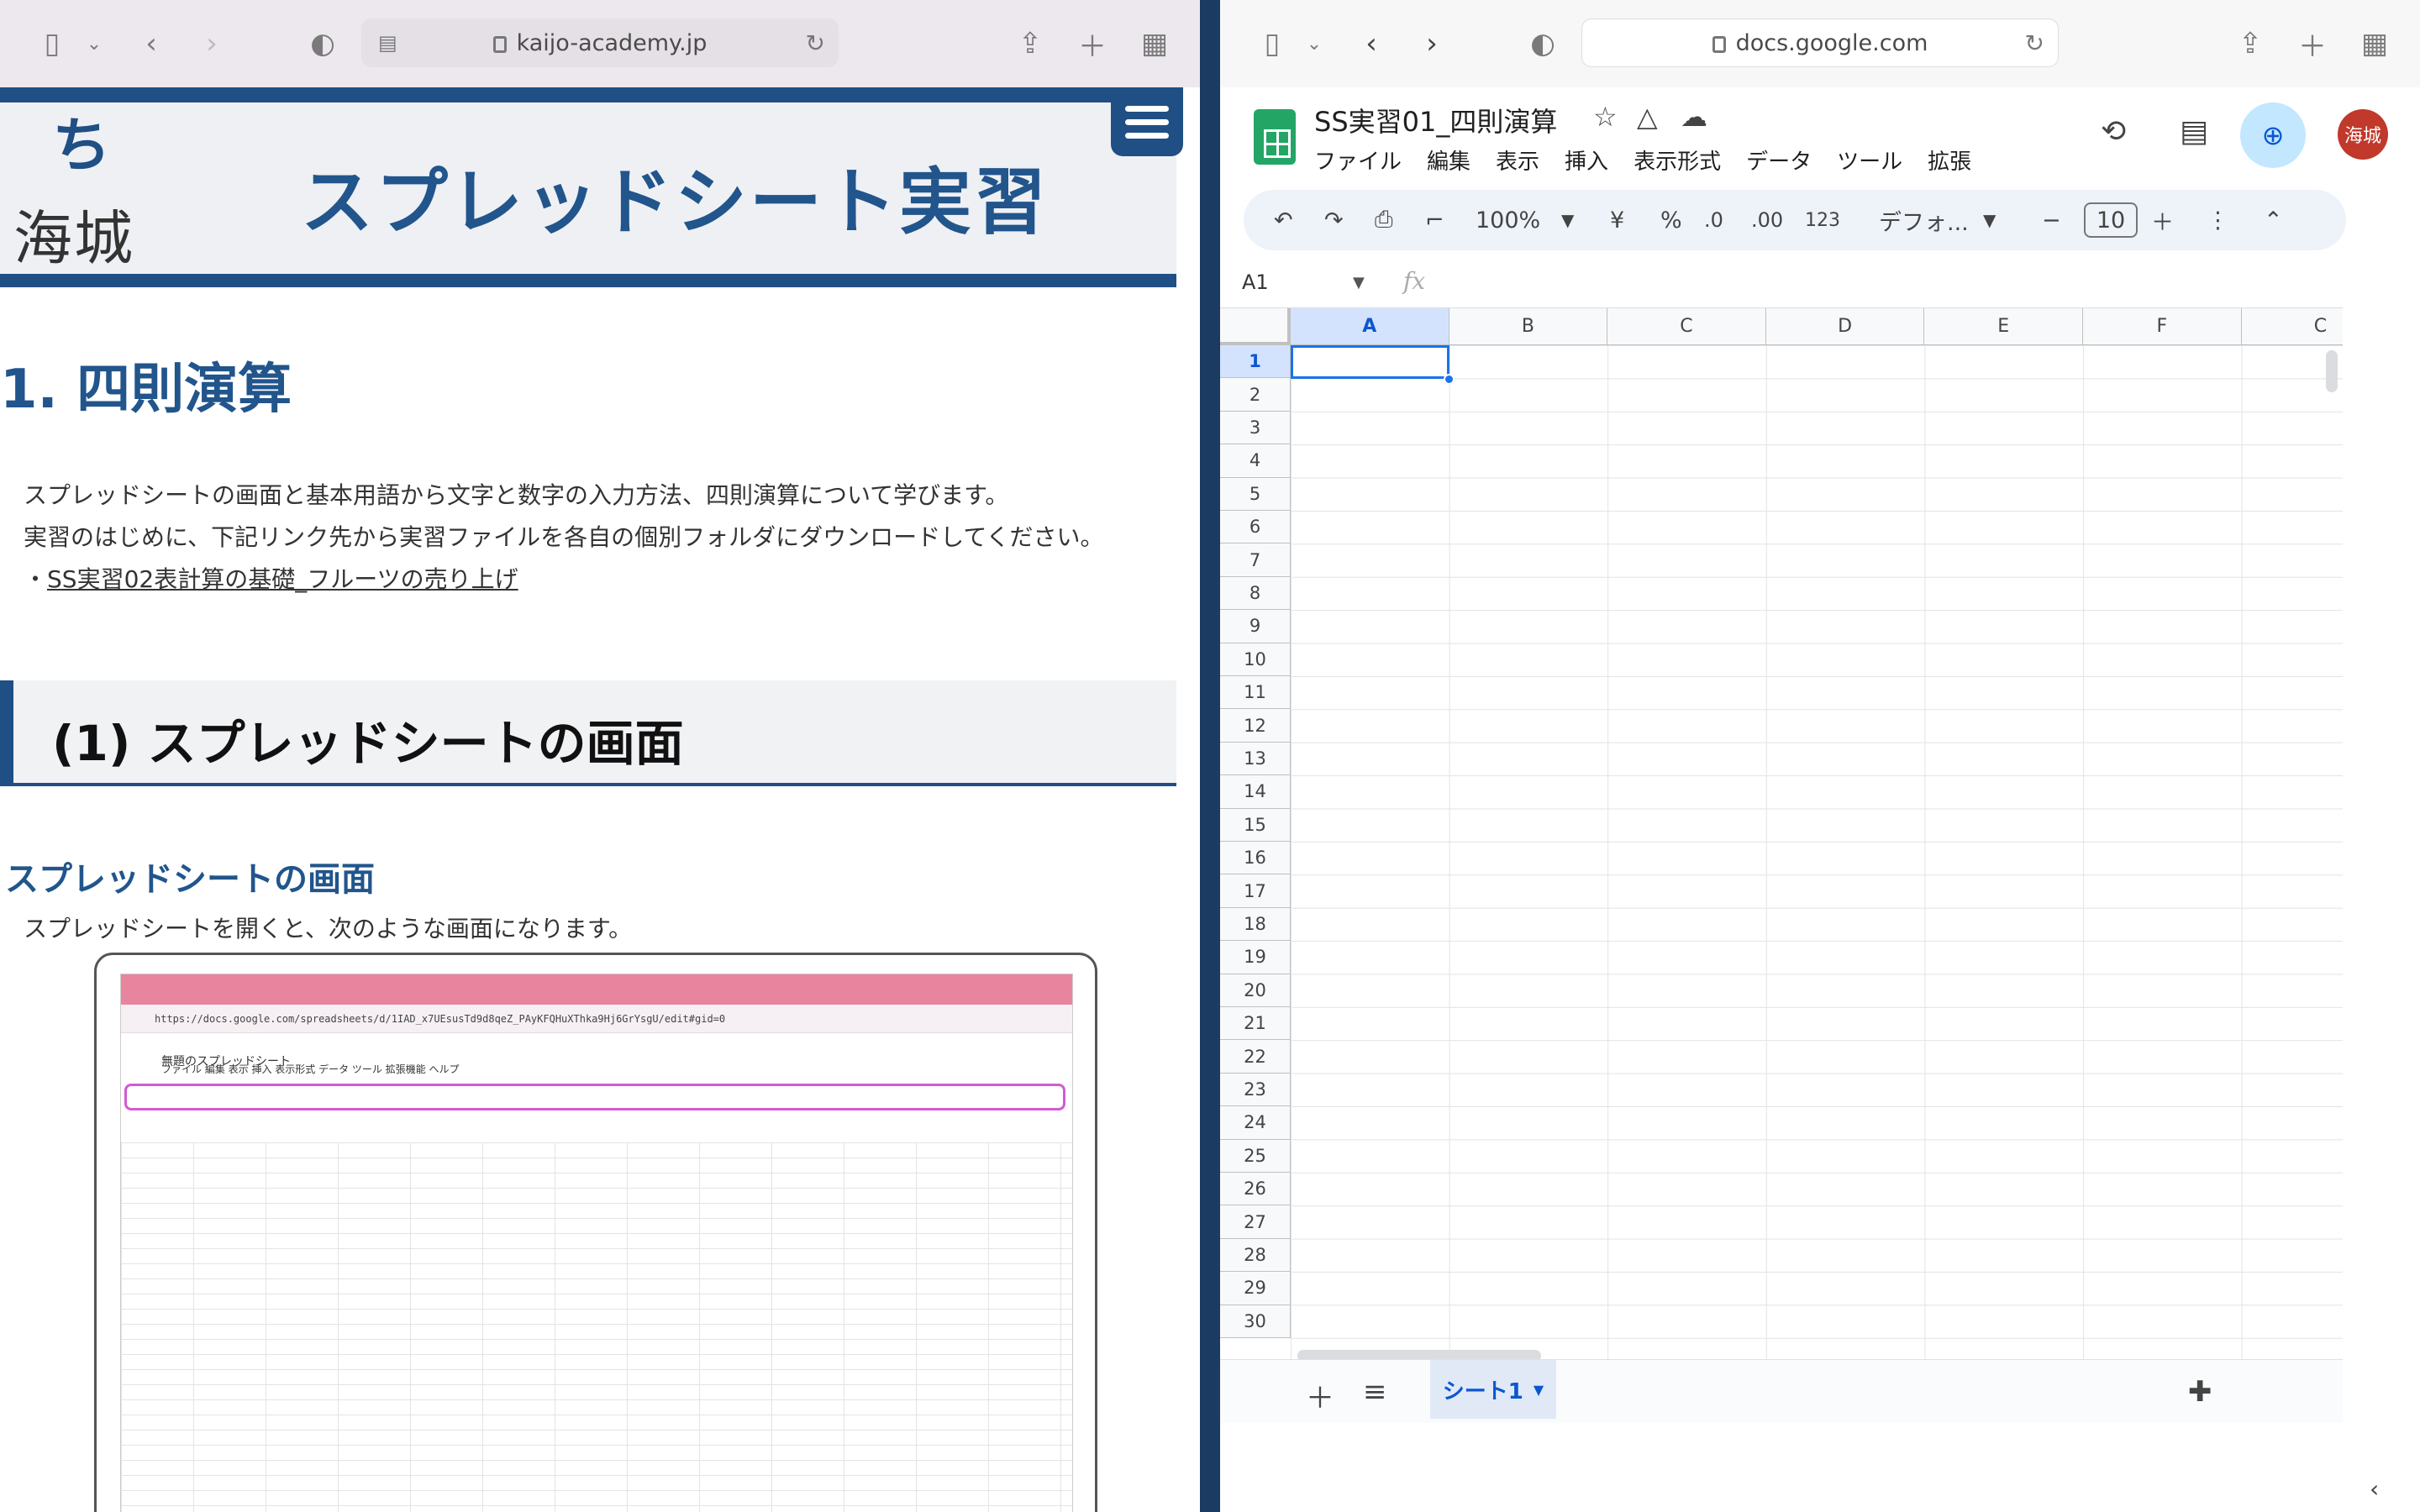 This screenshot has width=2420, height=1512. I want to click on menu-data: データ, so click(1779, 160).